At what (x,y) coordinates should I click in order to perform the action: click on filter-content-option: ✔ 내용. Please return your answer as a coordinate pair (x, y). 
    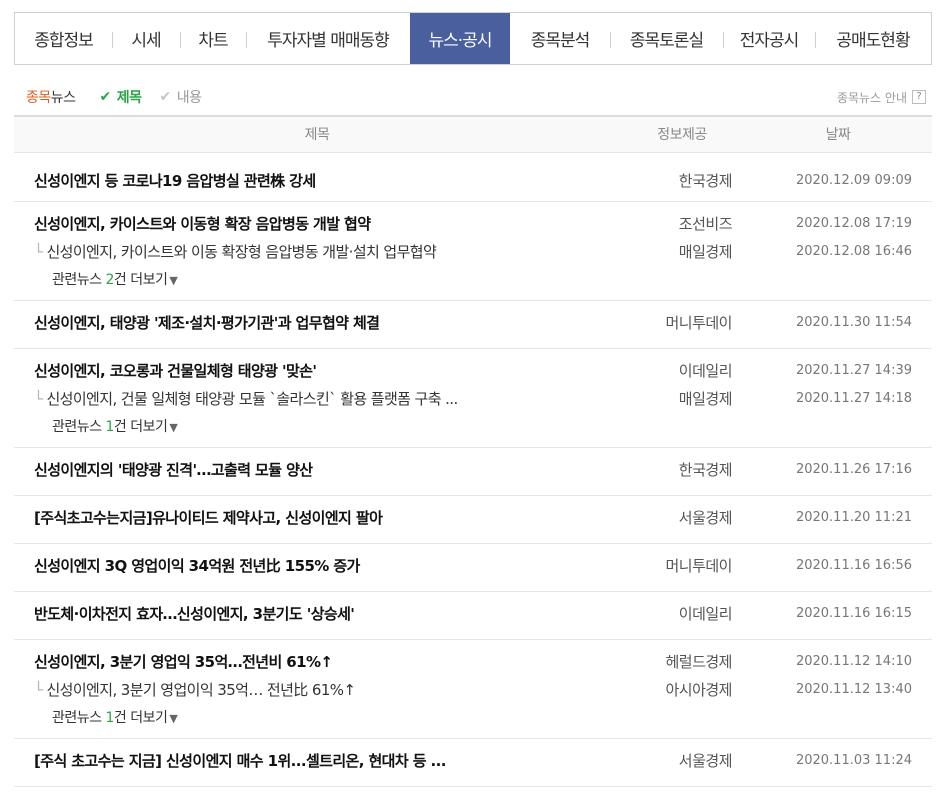
    Looking at the image, I should click on (181, 97).